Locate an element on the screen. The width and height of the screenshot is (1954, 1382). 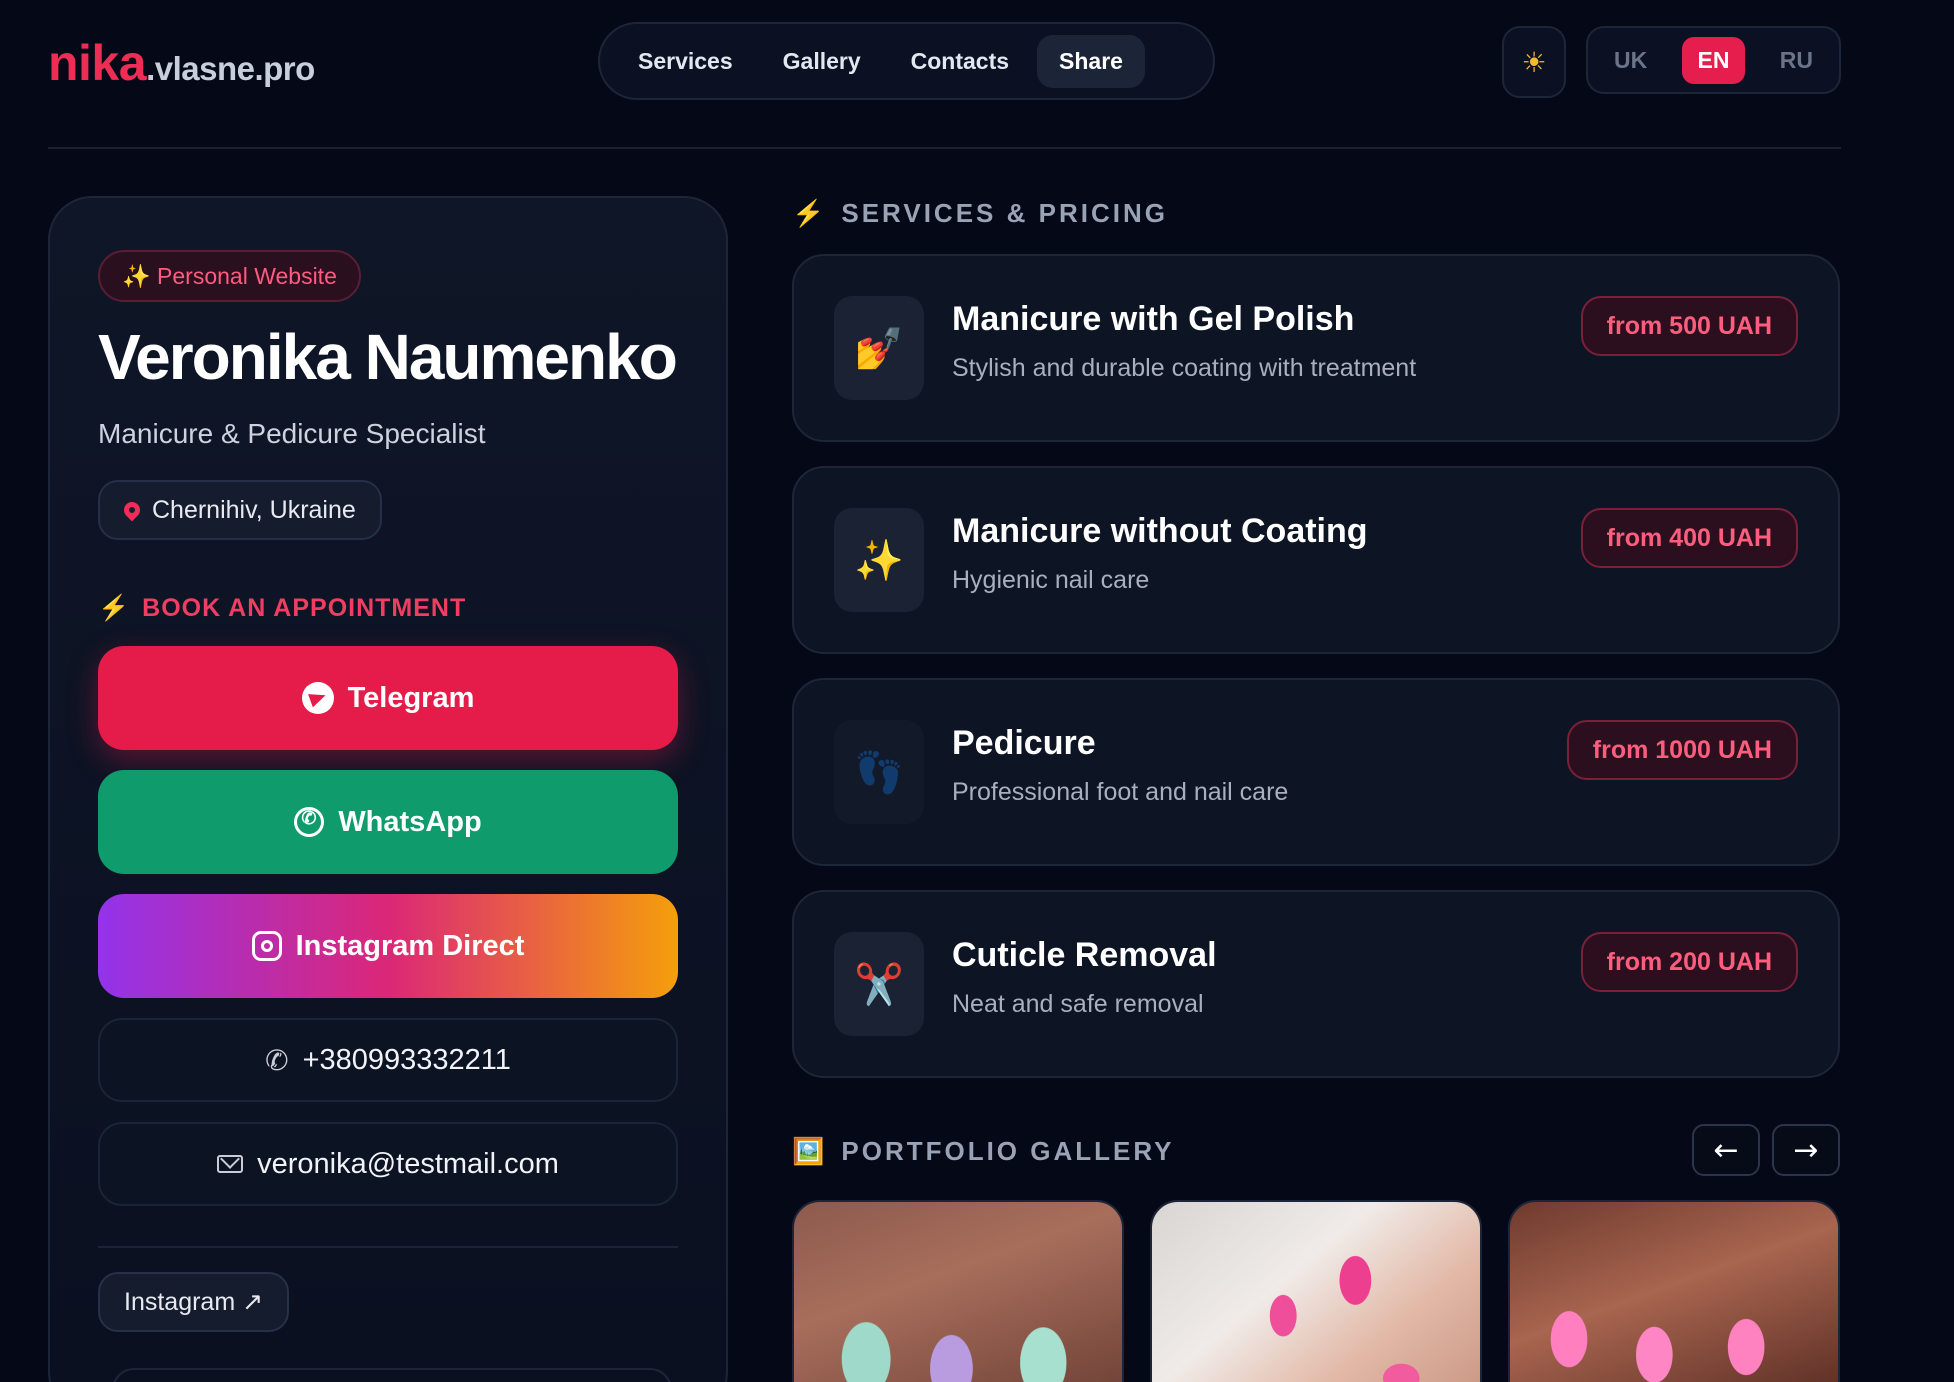
language-switcher: UK EN RU is located at coordinates (1713, 60).